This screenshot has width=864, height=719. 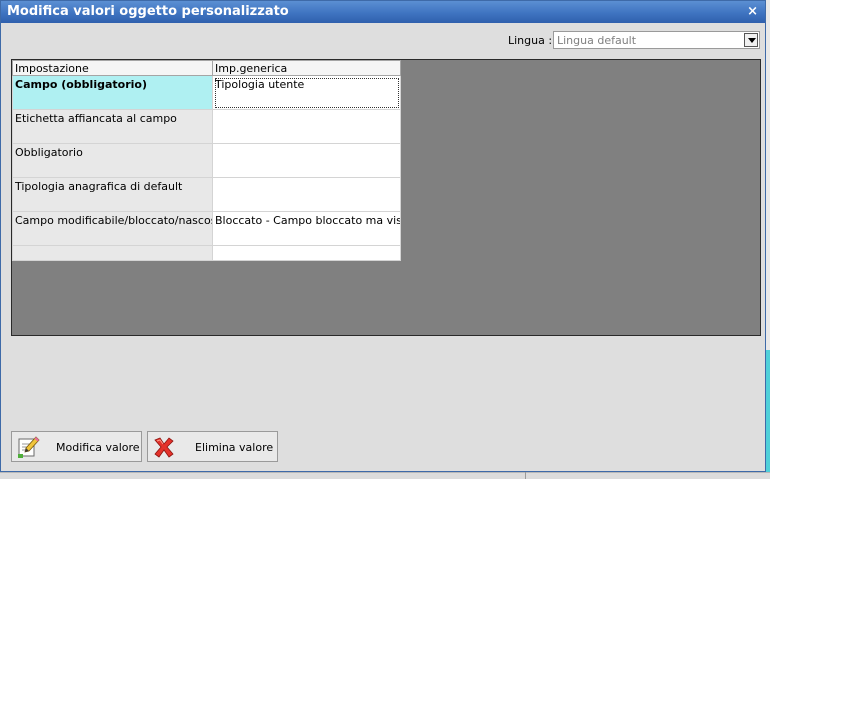 What do you see at coordinates (751, 40) in the screenshot?
I see `chevron-down-icon` at bounding box center [751, 40].